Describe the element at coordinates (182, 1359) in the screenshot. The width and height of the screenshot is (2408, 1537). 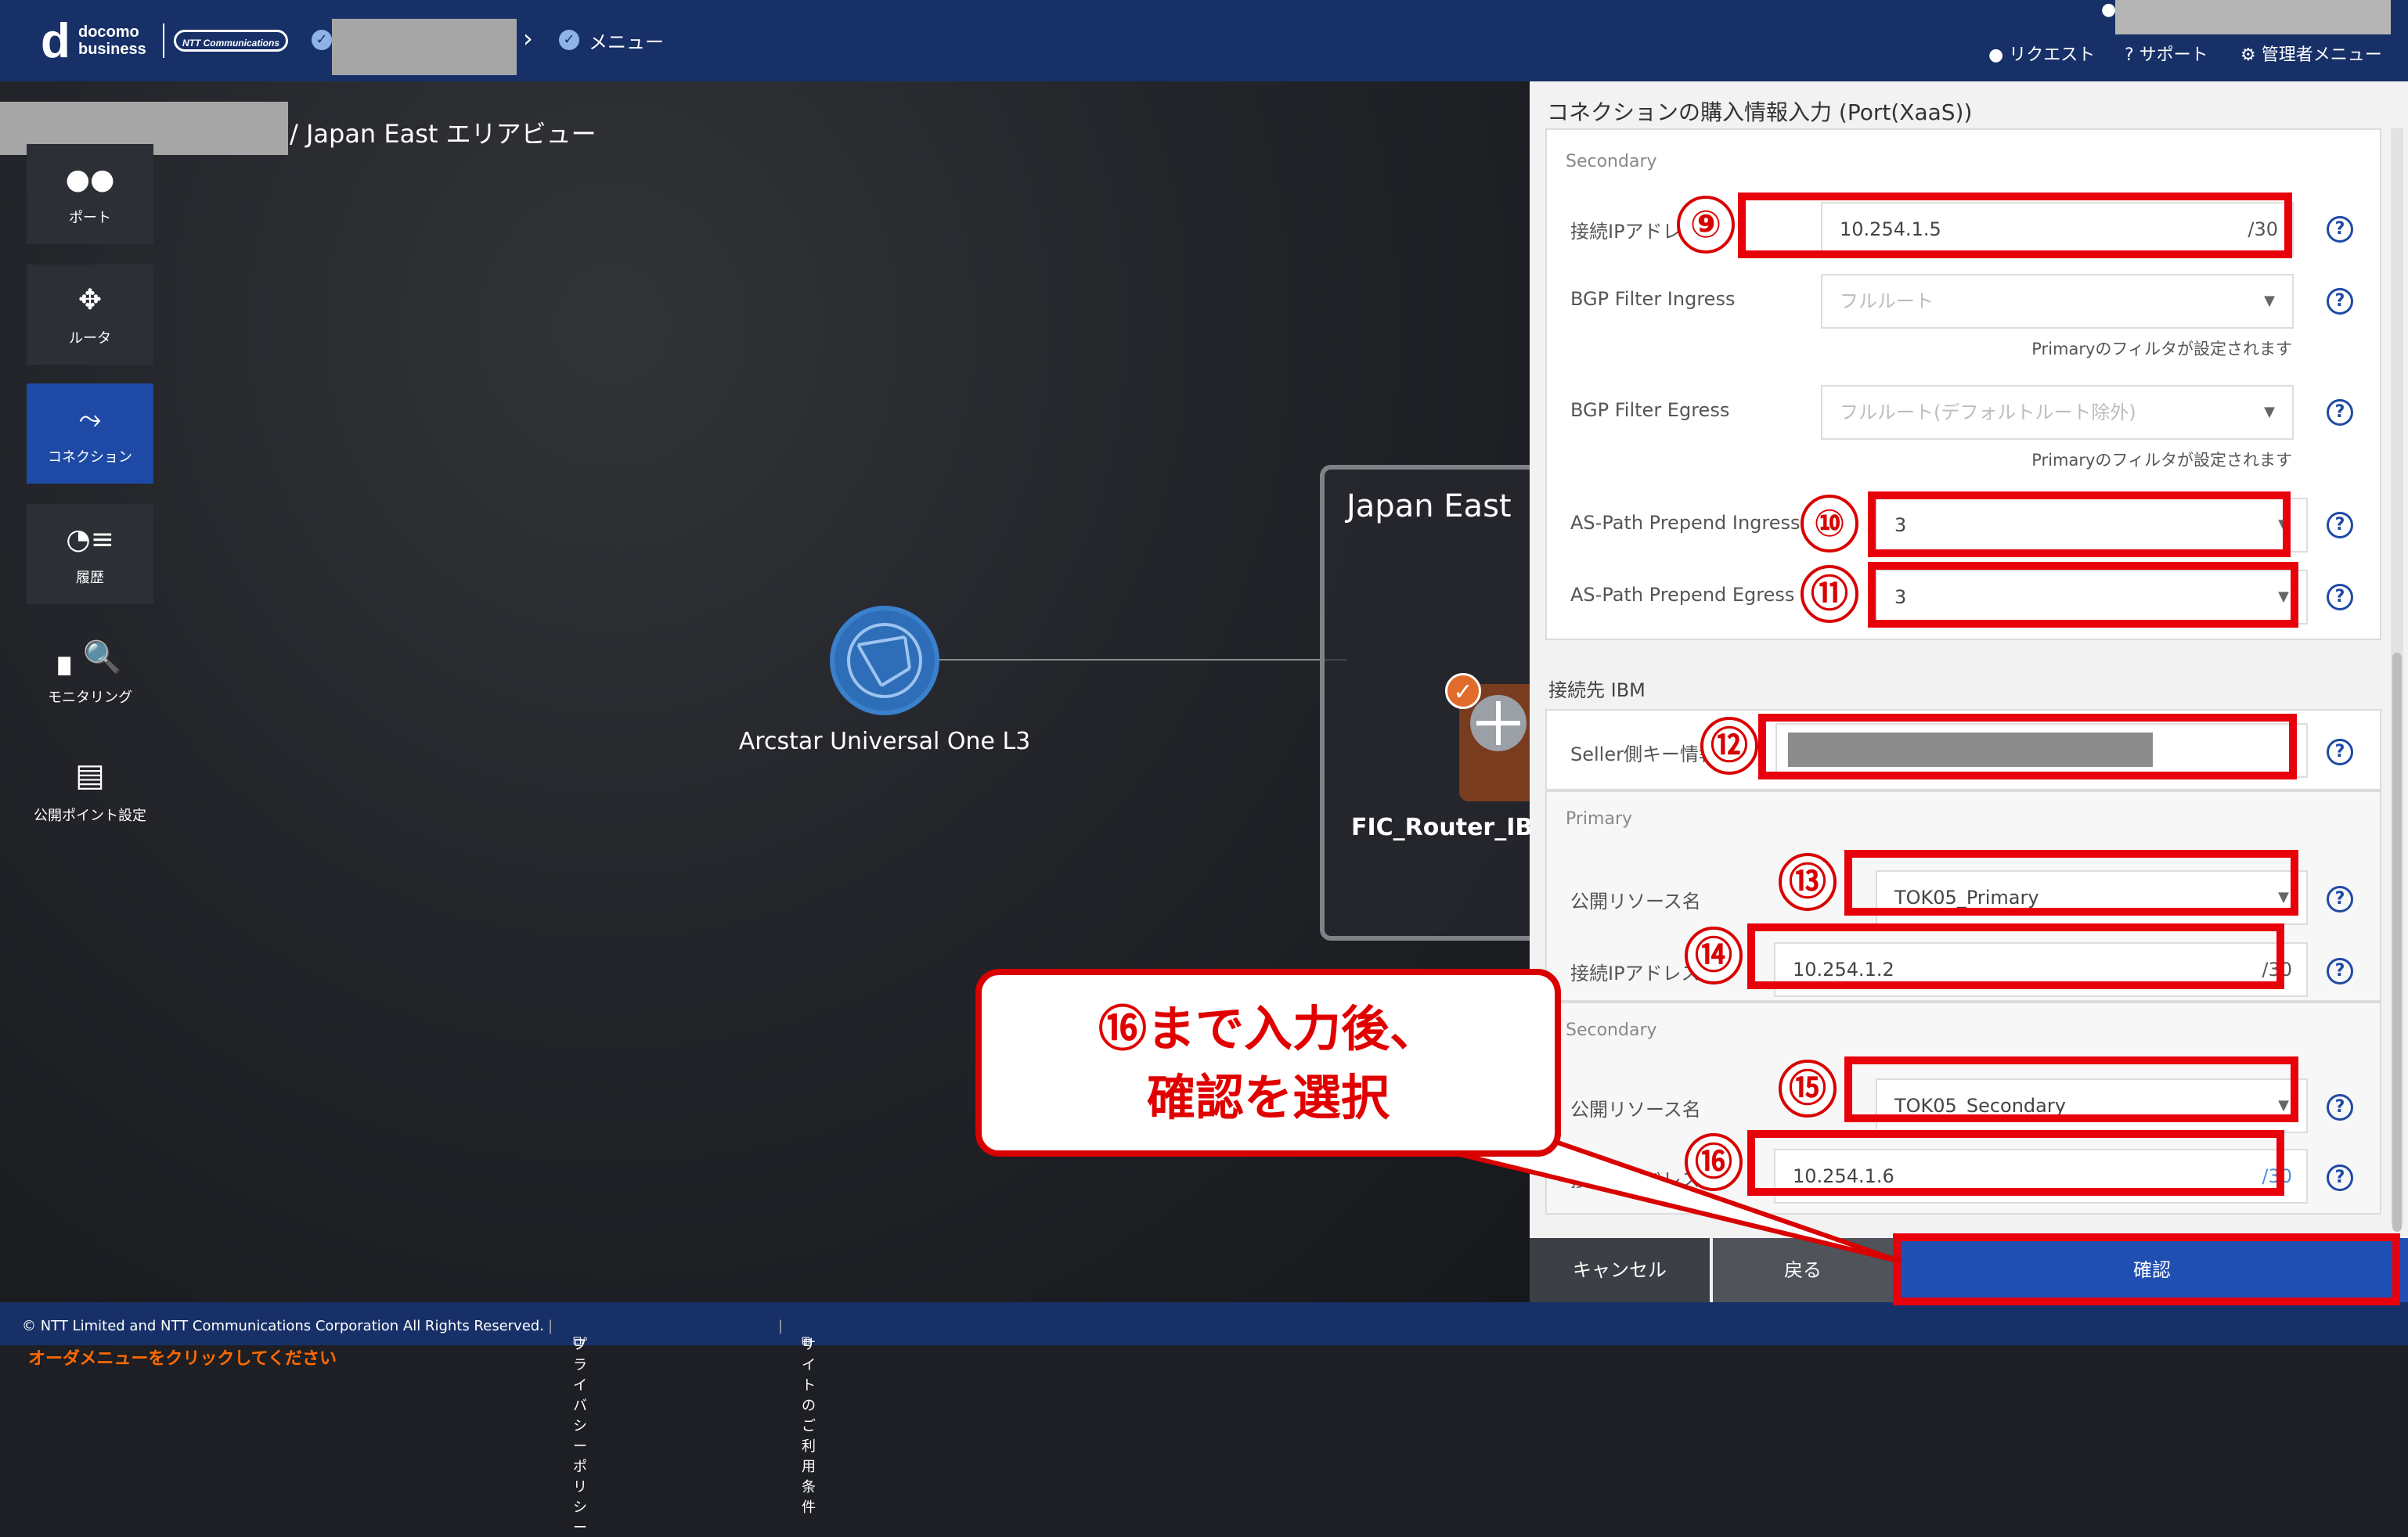
I see `order-hint: オーダメニューをクリックしてください` at that location.